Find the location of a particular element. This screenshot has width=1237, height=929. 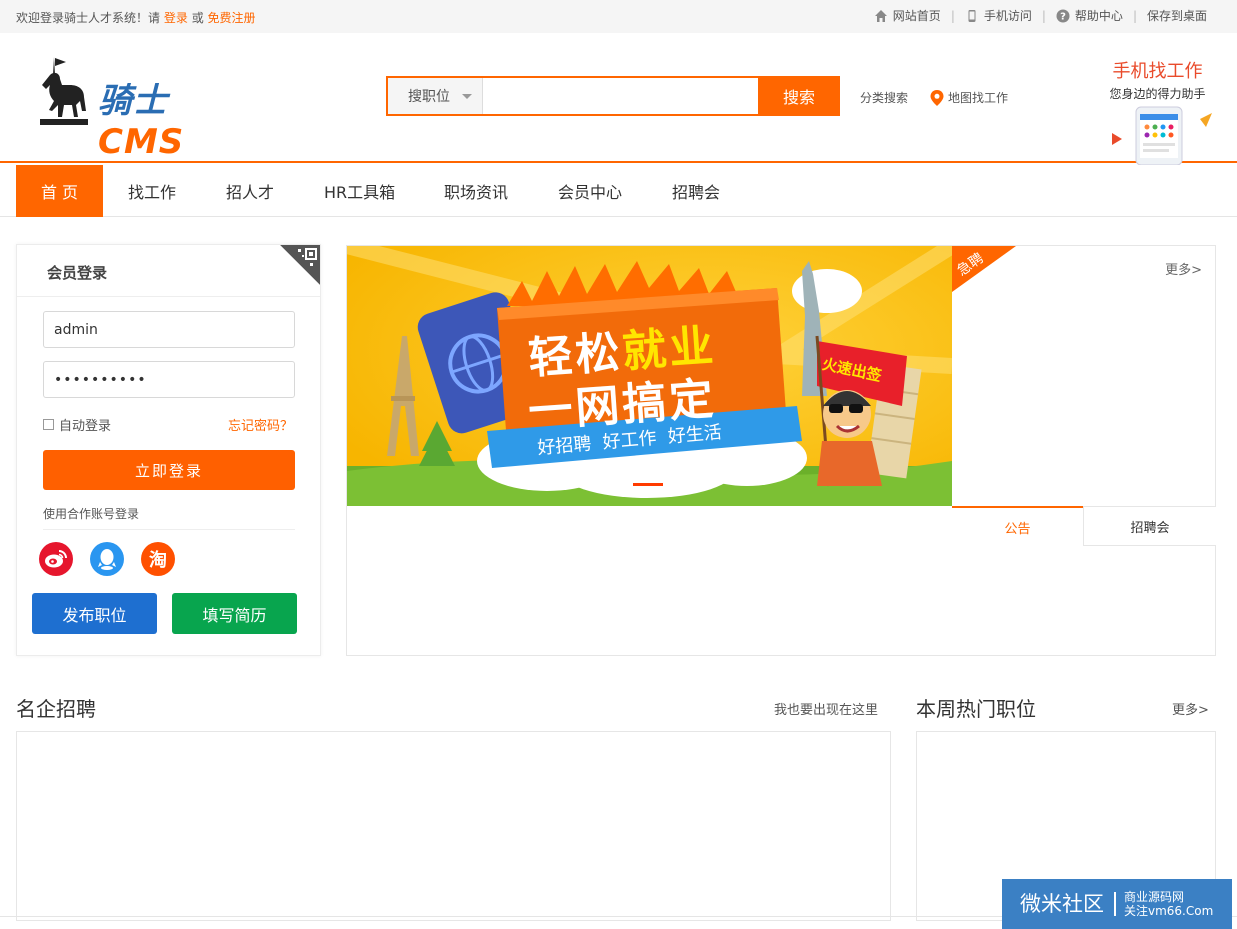

weibo-glyph-icon is located at coordinates (56, 559).